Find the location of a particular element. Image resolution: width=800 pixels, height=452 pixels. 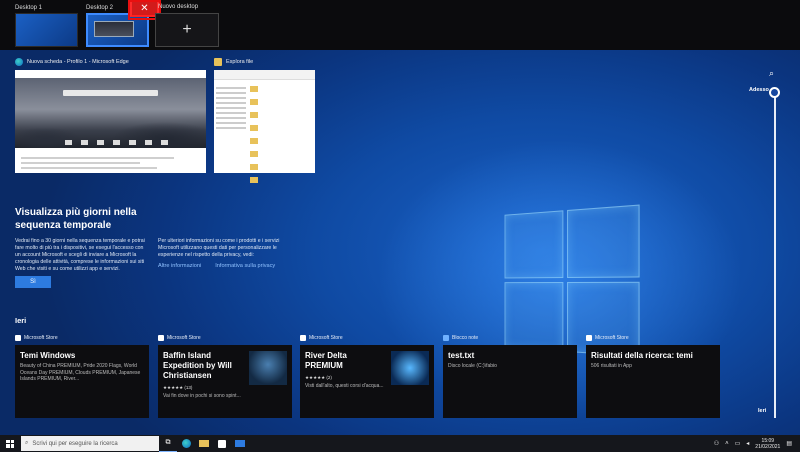

activity-title: Temi Windows is located at coordinates (48, 355).